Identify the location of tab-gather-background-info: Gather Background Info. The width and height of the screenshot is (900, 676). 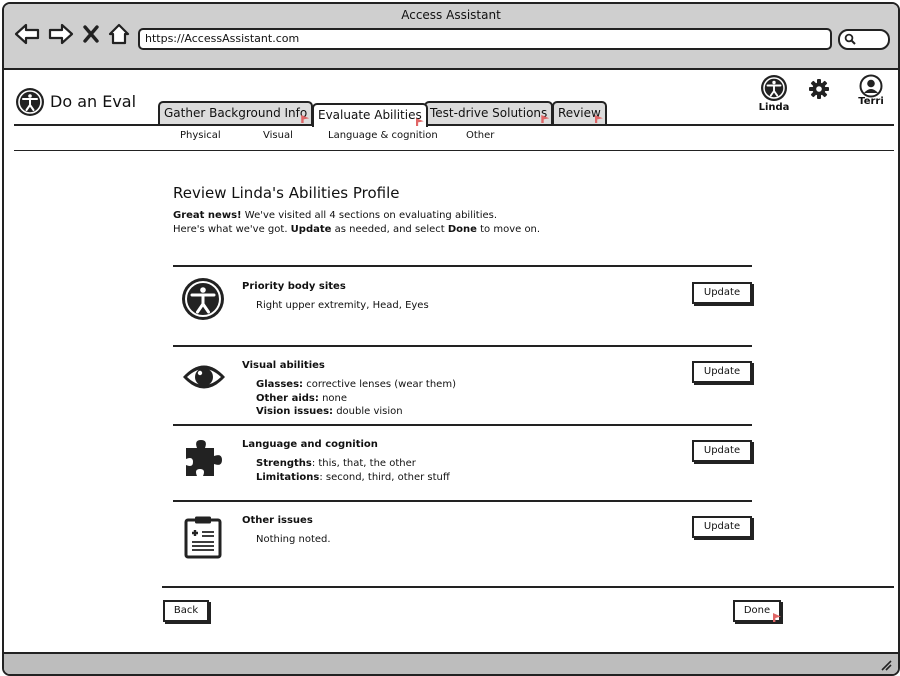
(236, 112).